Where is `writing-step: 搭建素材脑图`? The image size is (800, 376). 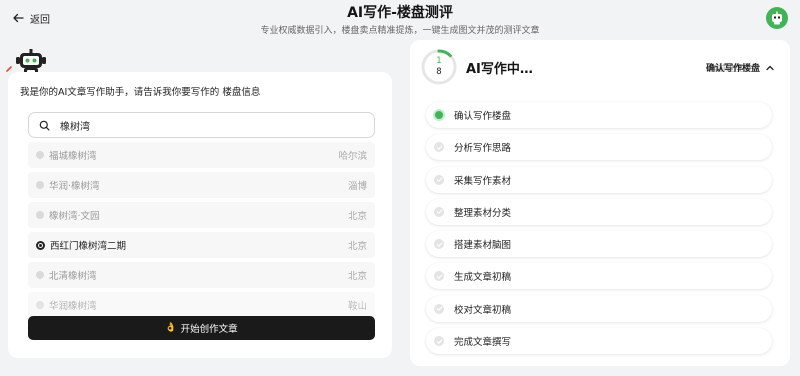 writing-step: 搭建素材脑图 is located at coordinates (599, 244).